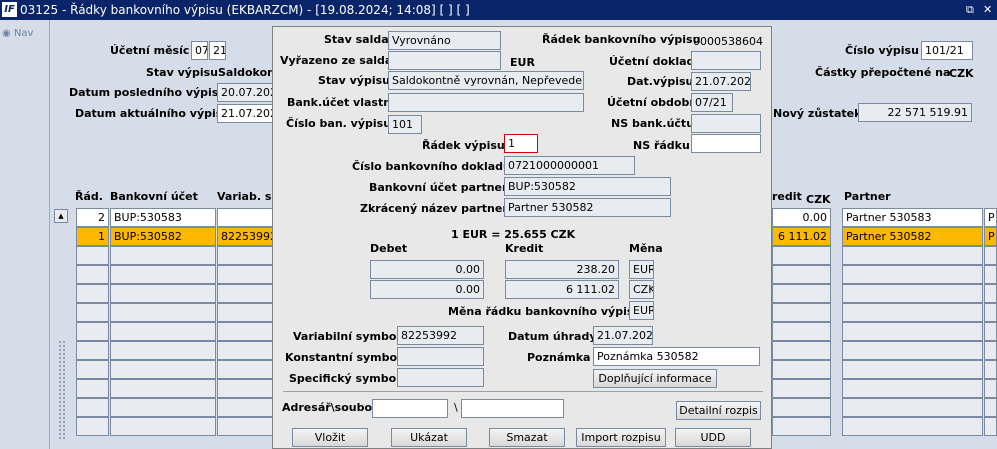  I want to click on poznamka-input: Poznámka 530582, so click(676, 356).